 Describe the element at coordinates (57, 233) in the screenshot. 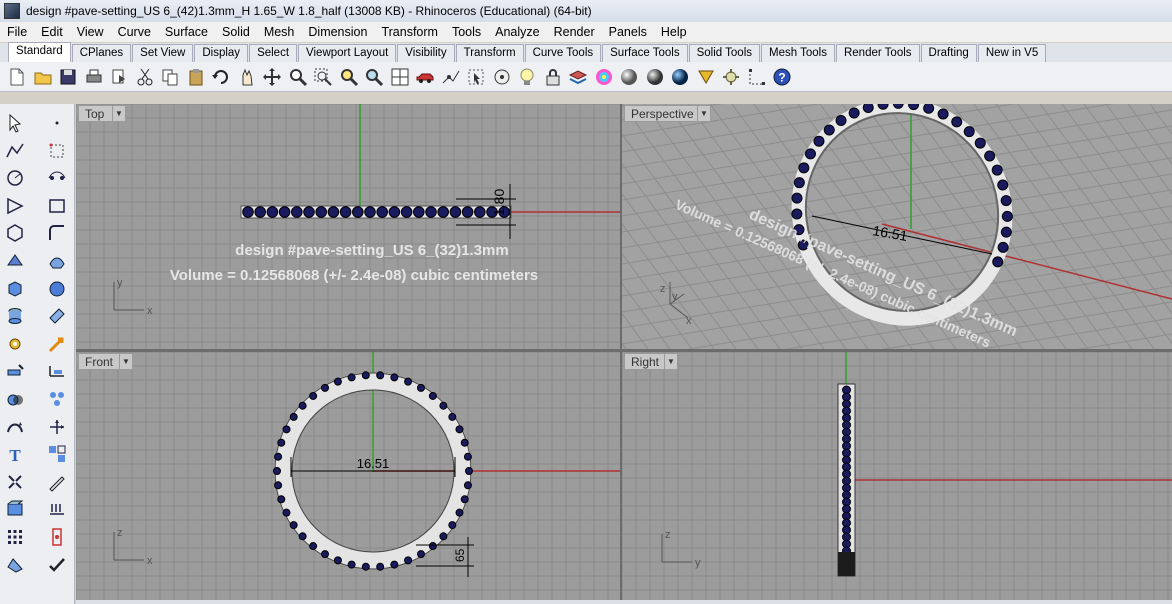

I see `curve-fillet-icon` at that location.